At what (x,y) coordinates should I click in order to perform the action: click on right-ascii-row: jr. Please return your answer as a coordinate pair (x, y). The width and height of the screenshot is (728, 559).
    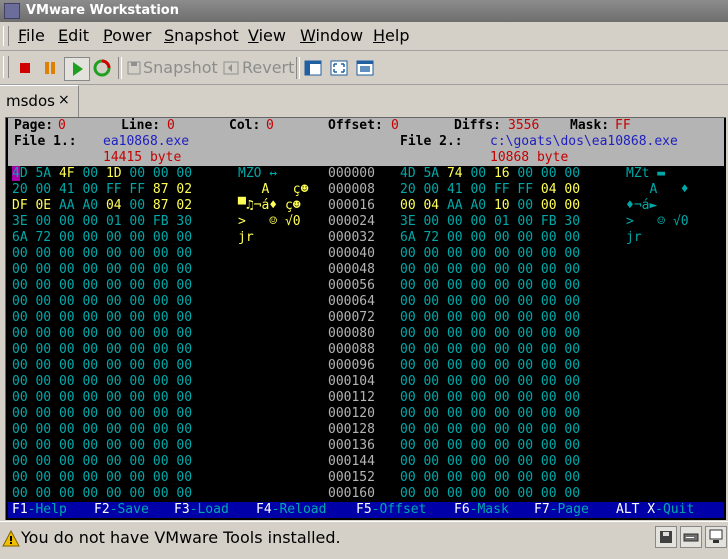
    Looking at the image, I should click on (634, 237).